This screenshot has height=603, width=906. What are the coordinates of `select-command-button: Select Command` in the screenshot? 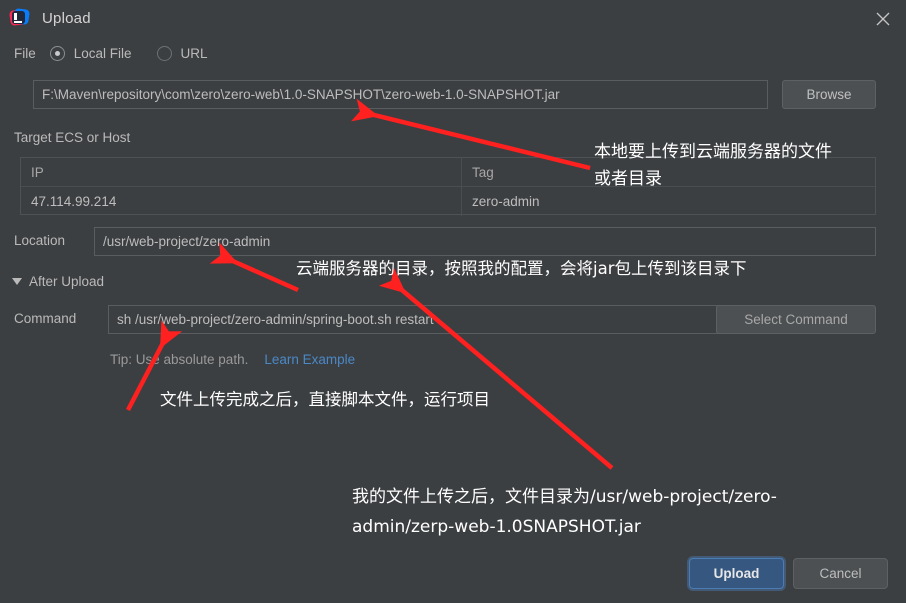 It's located at (796, 319).